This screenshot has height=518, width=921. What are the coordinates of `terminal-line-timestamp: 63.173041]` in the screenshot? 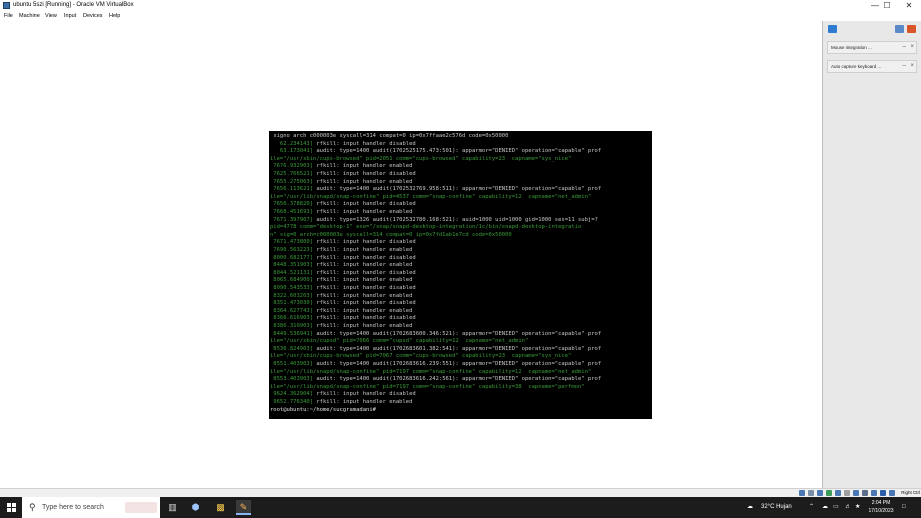 It's located at (293, 151).